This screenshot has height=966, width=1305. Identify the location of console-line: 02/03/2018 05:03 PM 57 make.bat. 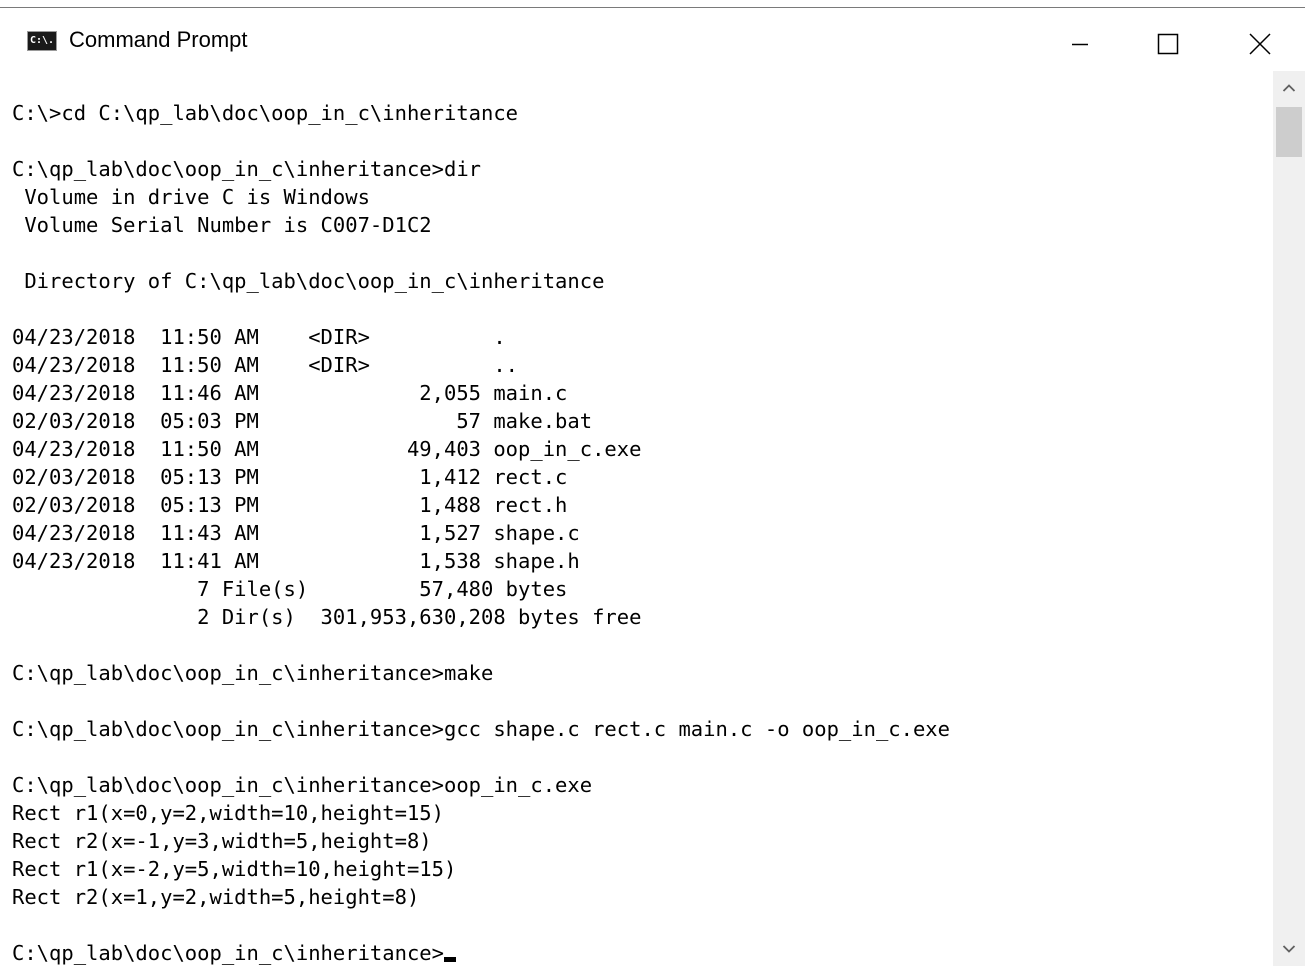
(481, 421).